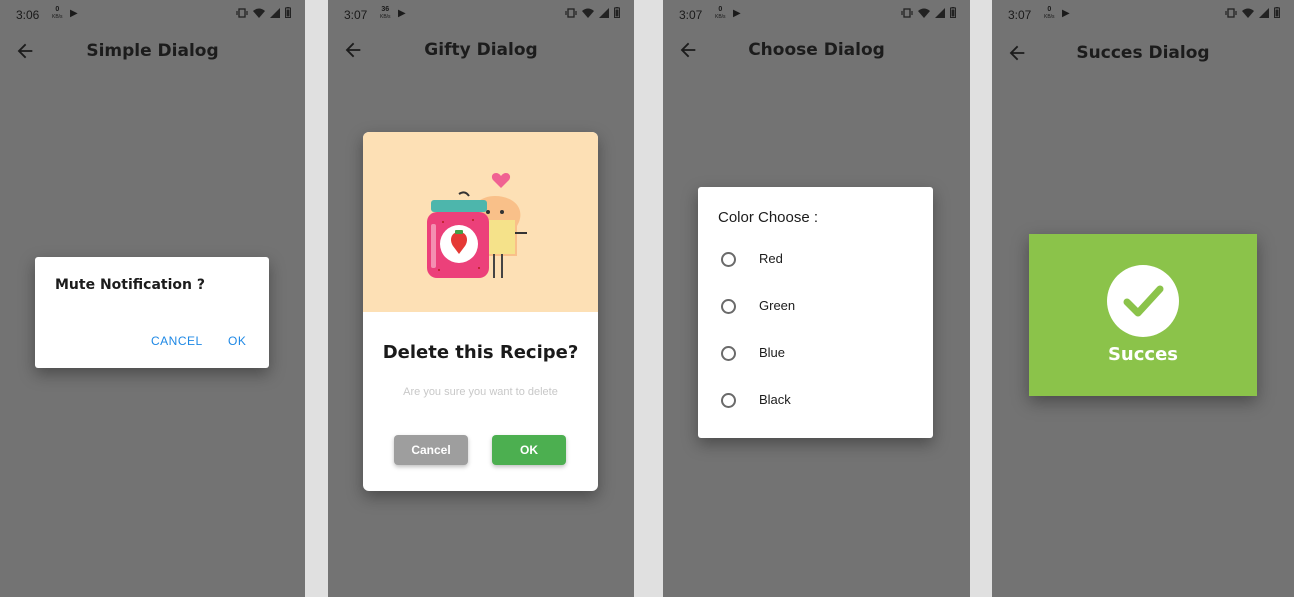  Describe the element at coordinates (818, 402) in the screenshot. I see `radio-option-black: Black` at that location.